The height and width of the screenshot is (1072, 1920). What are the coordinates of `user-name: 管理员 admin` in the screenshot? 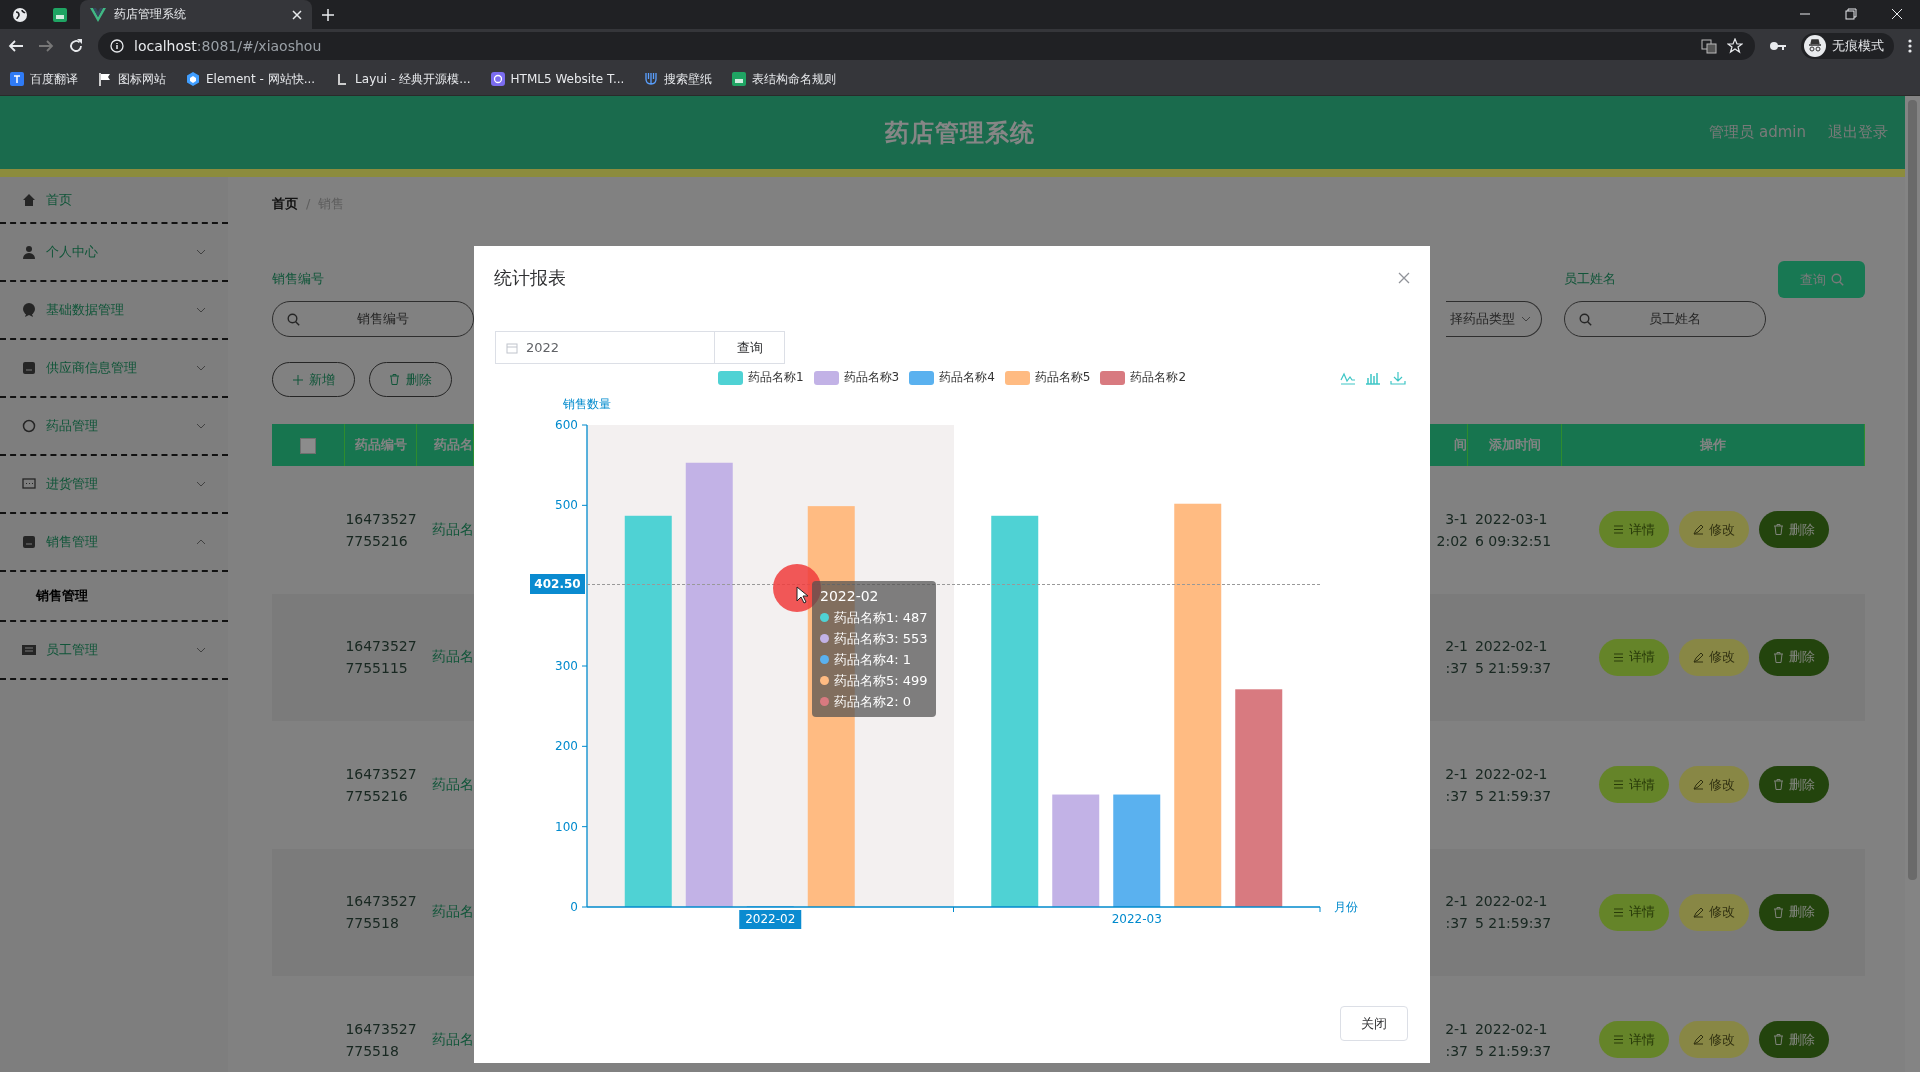 It's located at (1757, 132).